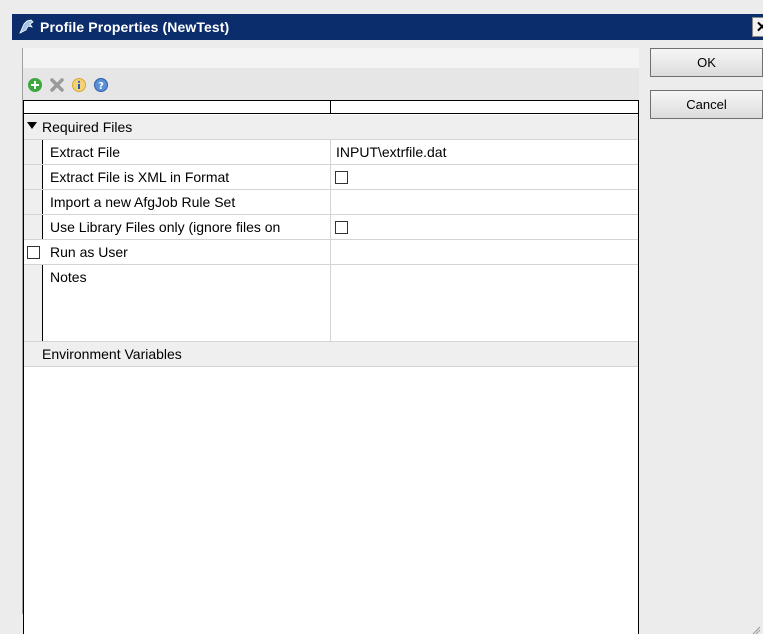 This screenshot has height=634, width=763. I want to click on panel-header-strip, so click(331, 58).